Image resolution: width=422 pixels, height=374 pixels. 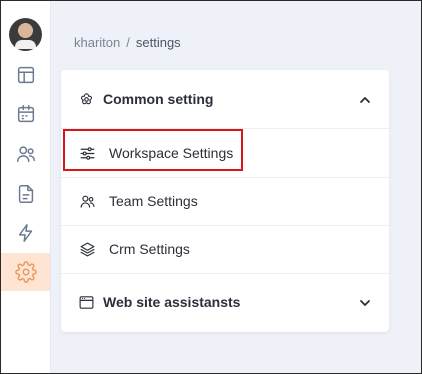 I want to click on web-site-assistants-header: Web site assistansts, so click(x=225, y=302).